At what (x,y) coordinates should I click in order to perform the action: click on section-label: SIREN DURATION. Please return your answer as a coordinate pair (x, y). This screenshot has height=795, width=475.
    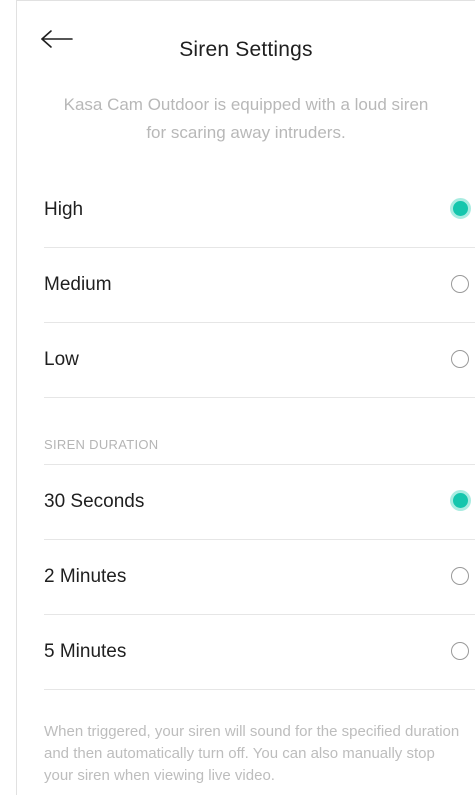
    Looking at the image, I should click on (101, 444).